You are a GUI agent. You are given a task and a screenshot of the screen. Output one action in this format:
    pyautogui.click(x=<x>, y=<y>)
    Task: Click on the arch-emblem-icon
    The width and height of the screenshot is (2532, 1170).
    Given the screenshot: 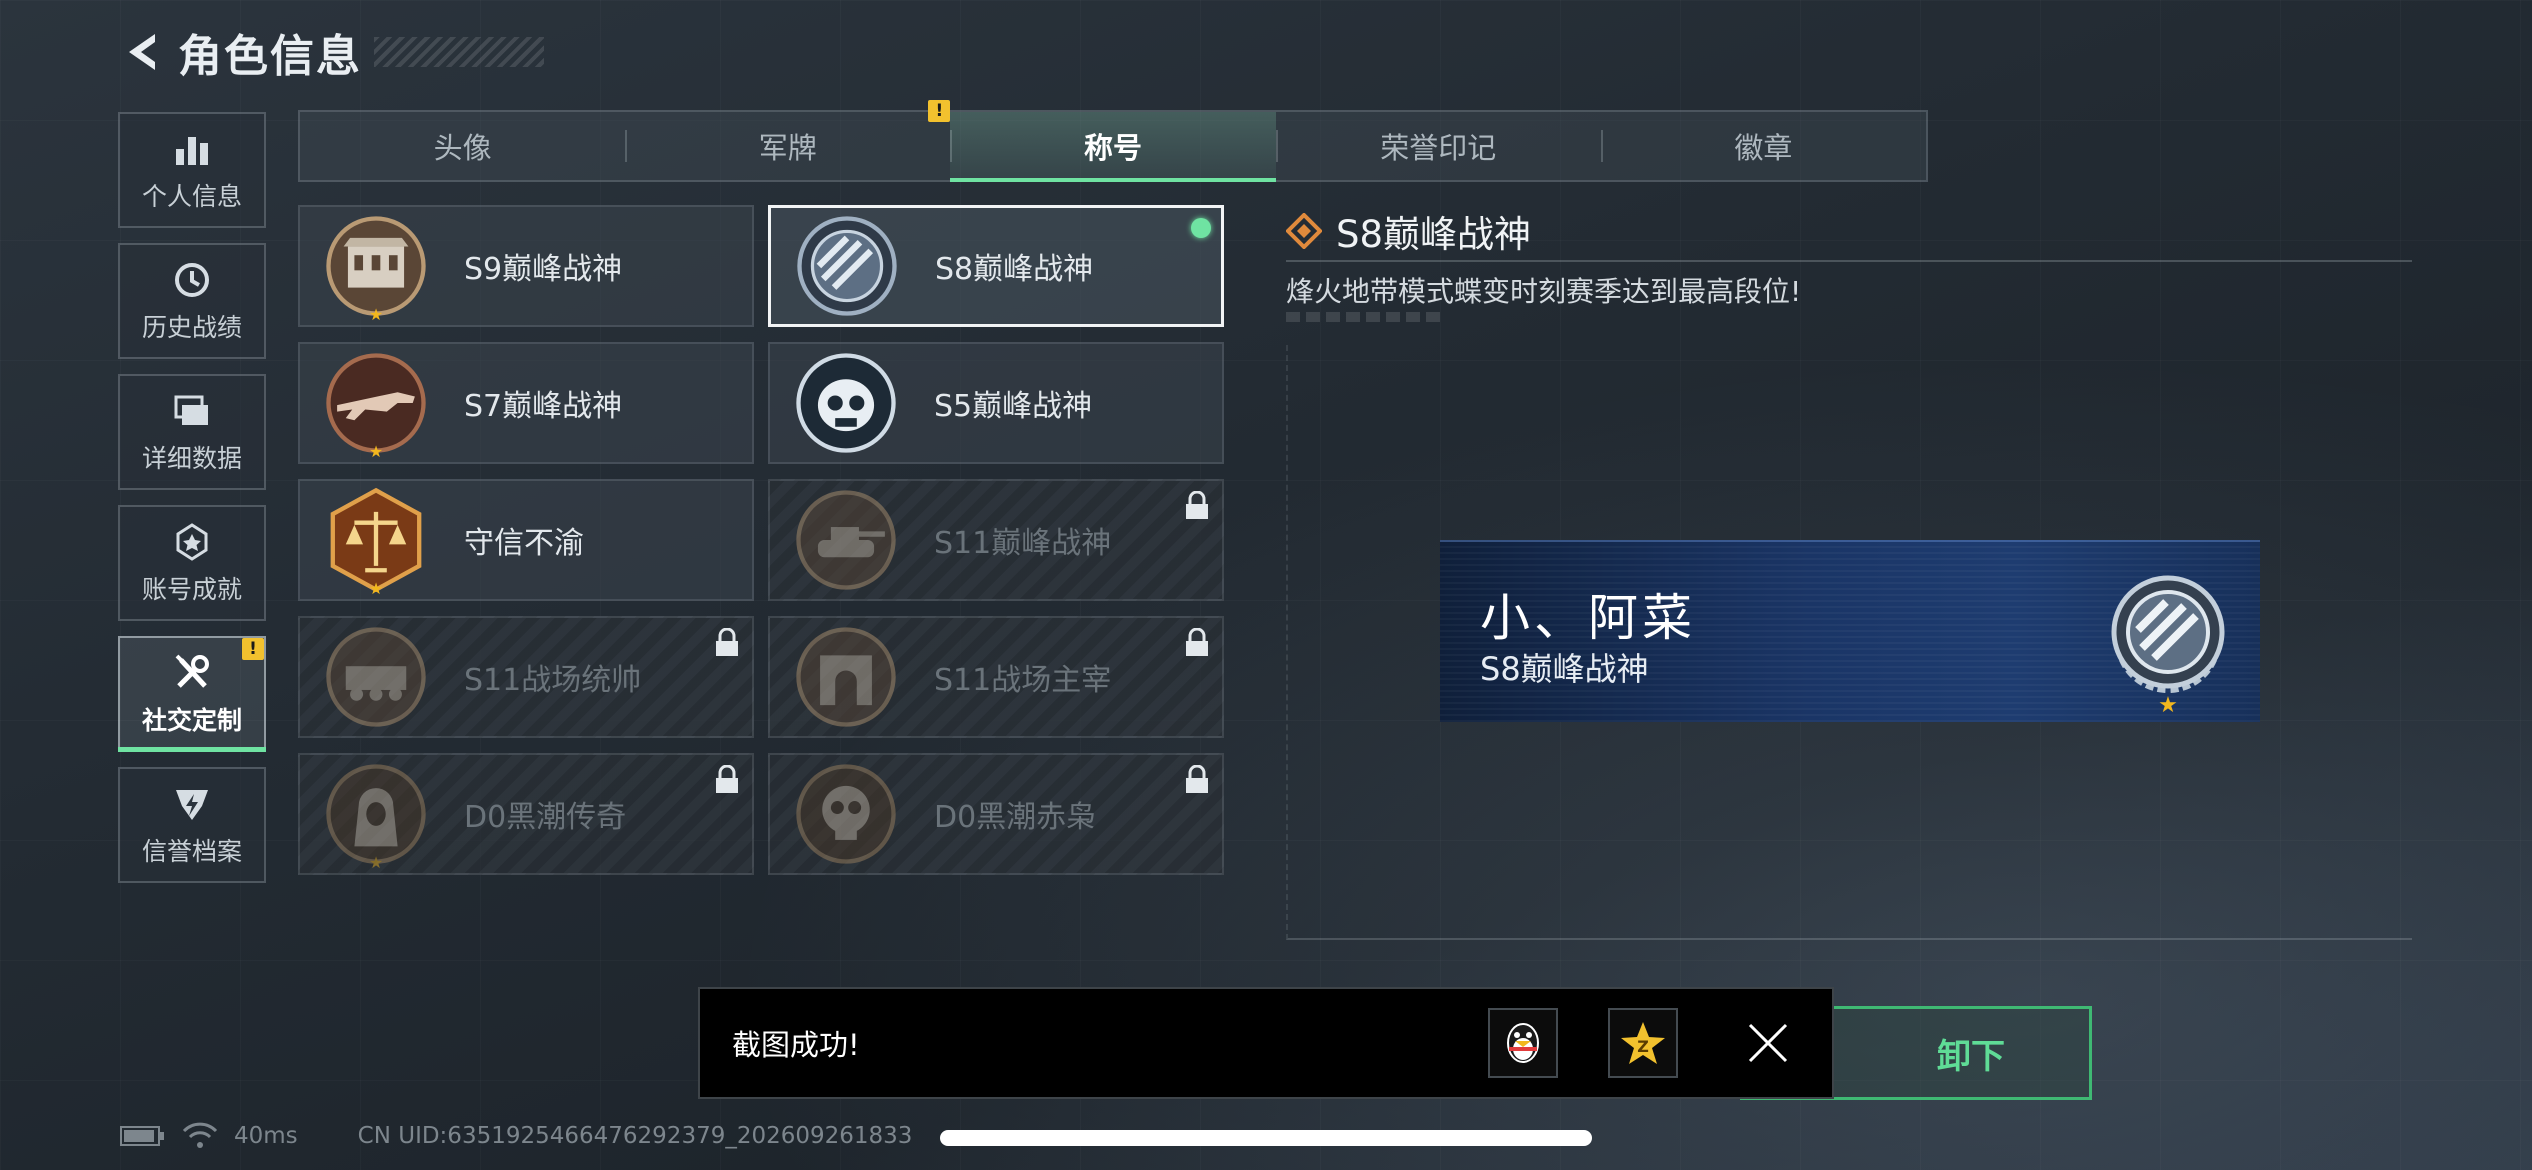 What is the action you would take?
    pyautogui.click(x=846, y=677)
    